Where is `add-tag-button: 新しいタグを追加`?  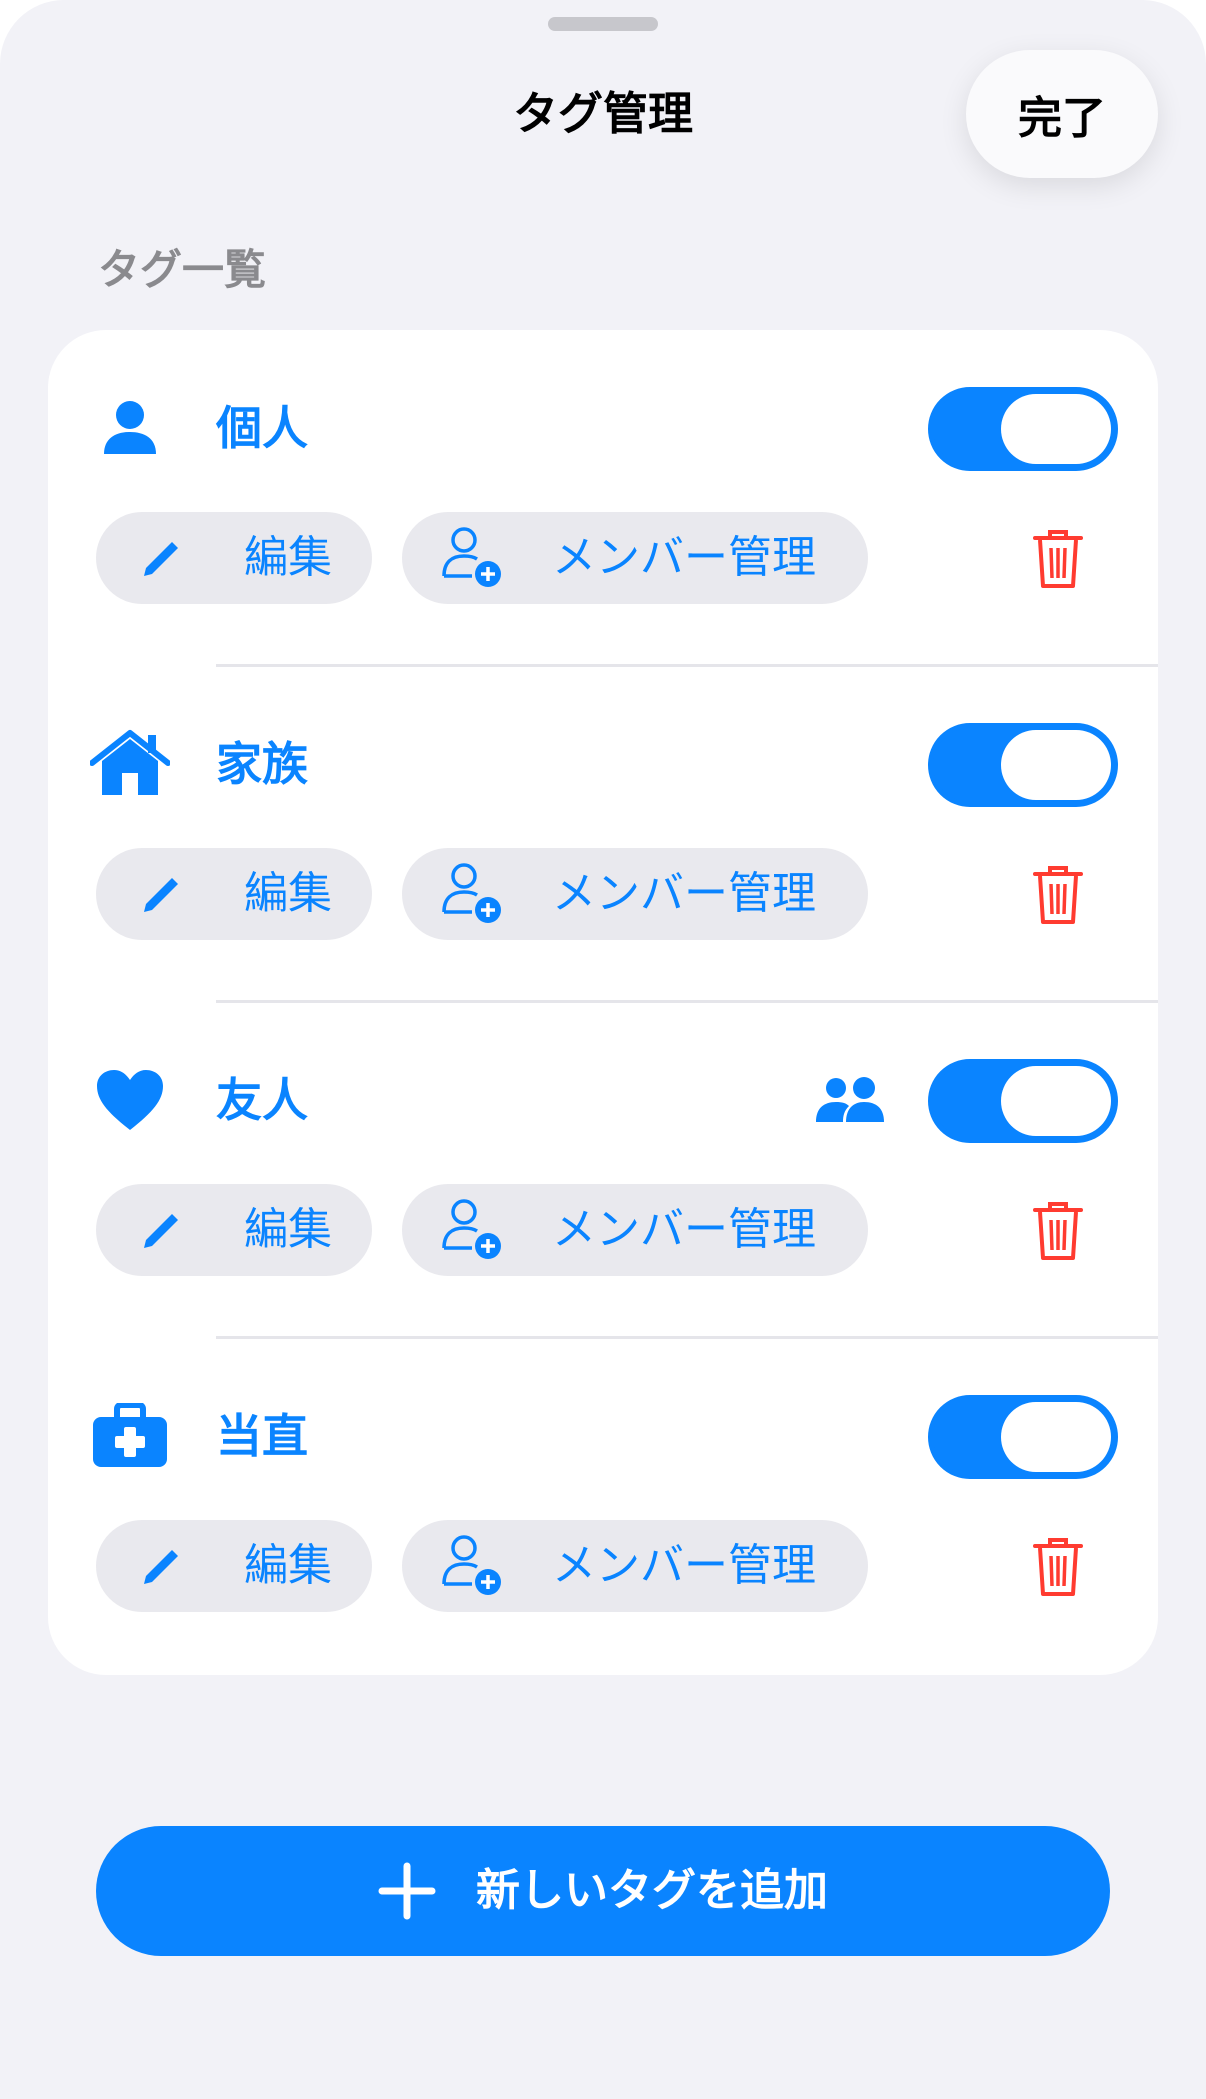
add-tag-button: 新しいタグを追加 is located at coordinates (603, 1891).